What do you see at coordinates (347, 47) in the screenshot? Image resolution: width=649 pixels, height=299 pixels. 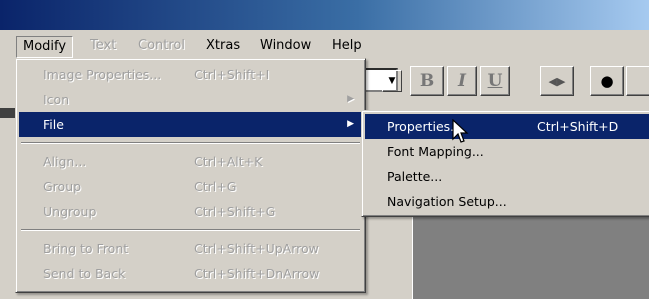 I see `menu-help: Help` at bounding box center [347, 47].